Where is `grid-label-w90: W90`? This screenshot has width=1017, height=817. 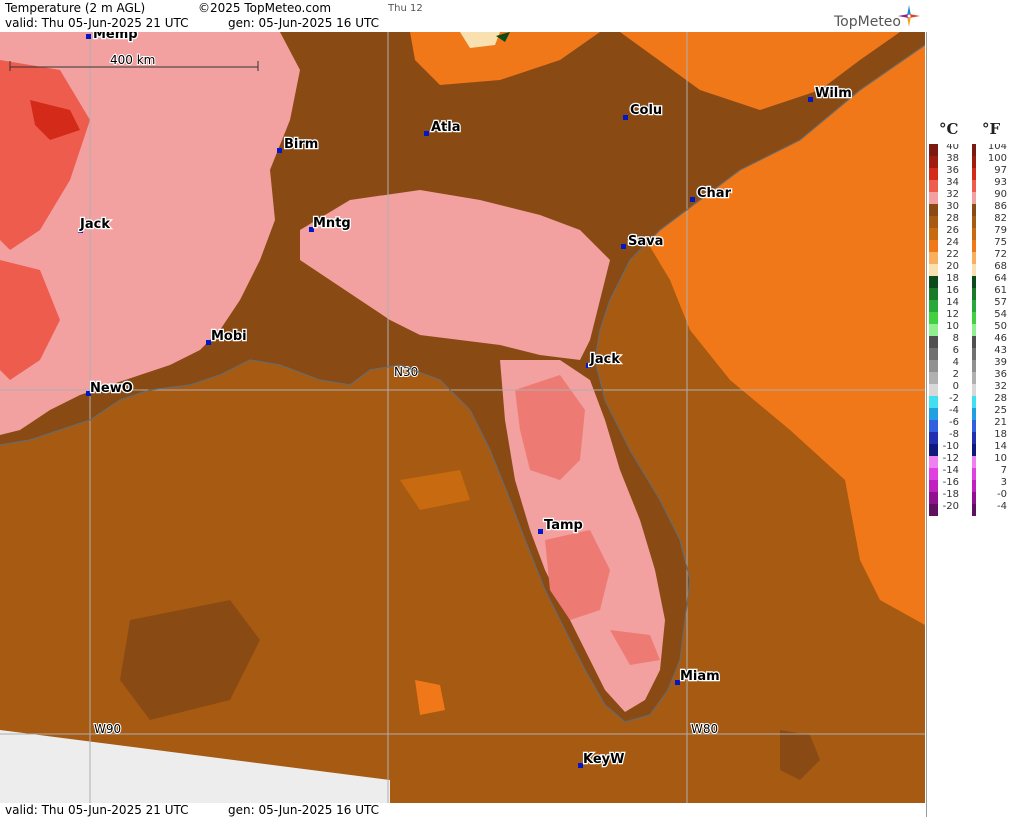
grid-label-w90: W90 is located at coordinates (107, 729).